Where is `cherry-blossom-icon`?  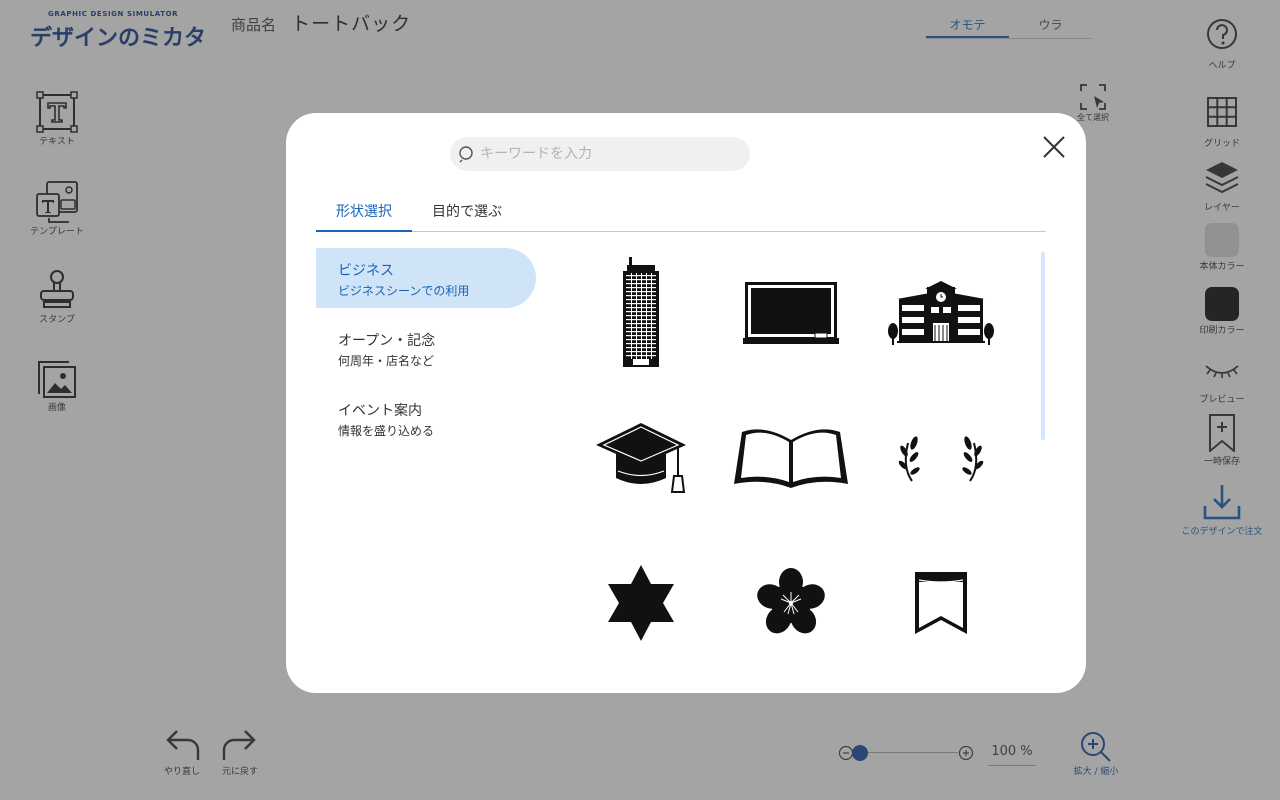
cherry-blossom-icon is located at coordinates (791, 601).